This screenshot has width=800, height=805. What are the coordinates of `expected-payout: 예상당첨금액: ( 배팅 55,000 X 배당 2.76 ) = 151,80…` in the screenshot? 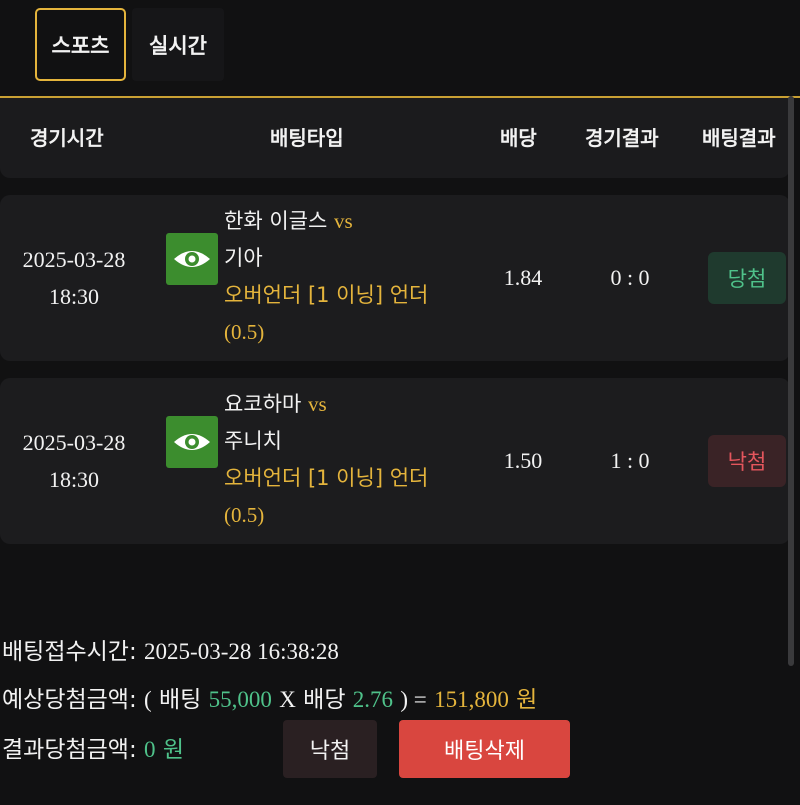 It's located at (269, 697).